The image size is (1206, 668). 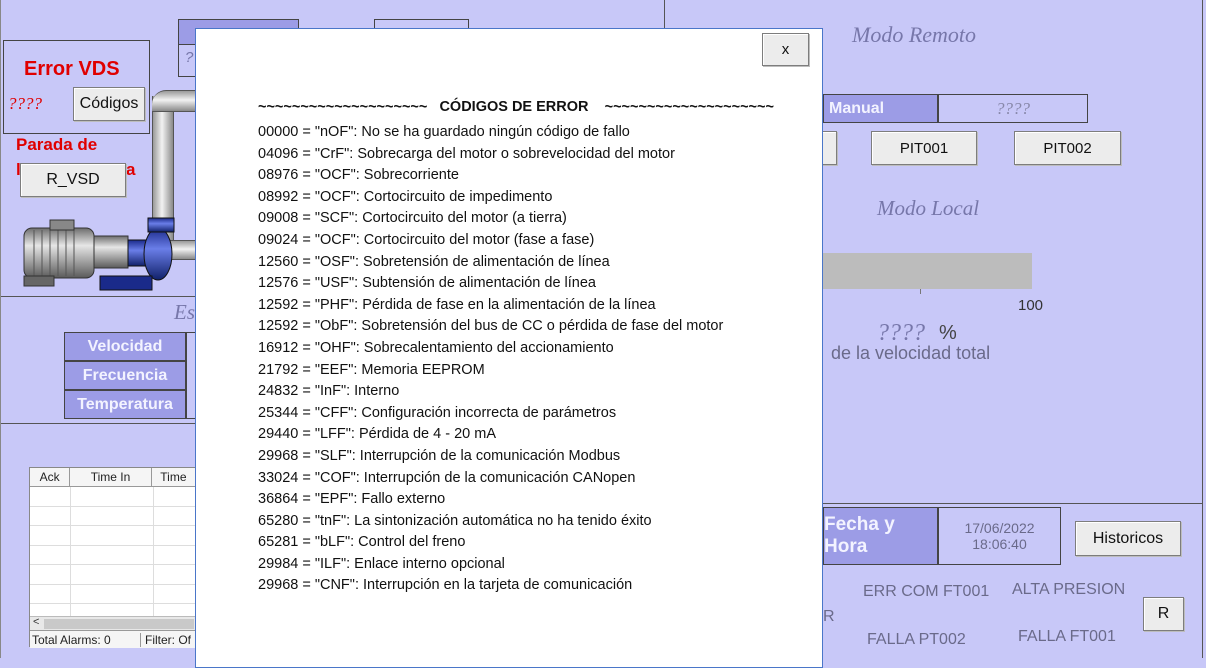 What do you see at coordinates (377, 434) in the screenshot?
I see `list-item: 29440 = "LFF": Pérdida de 4 - 20 mA` at bounding box center [377, 434].